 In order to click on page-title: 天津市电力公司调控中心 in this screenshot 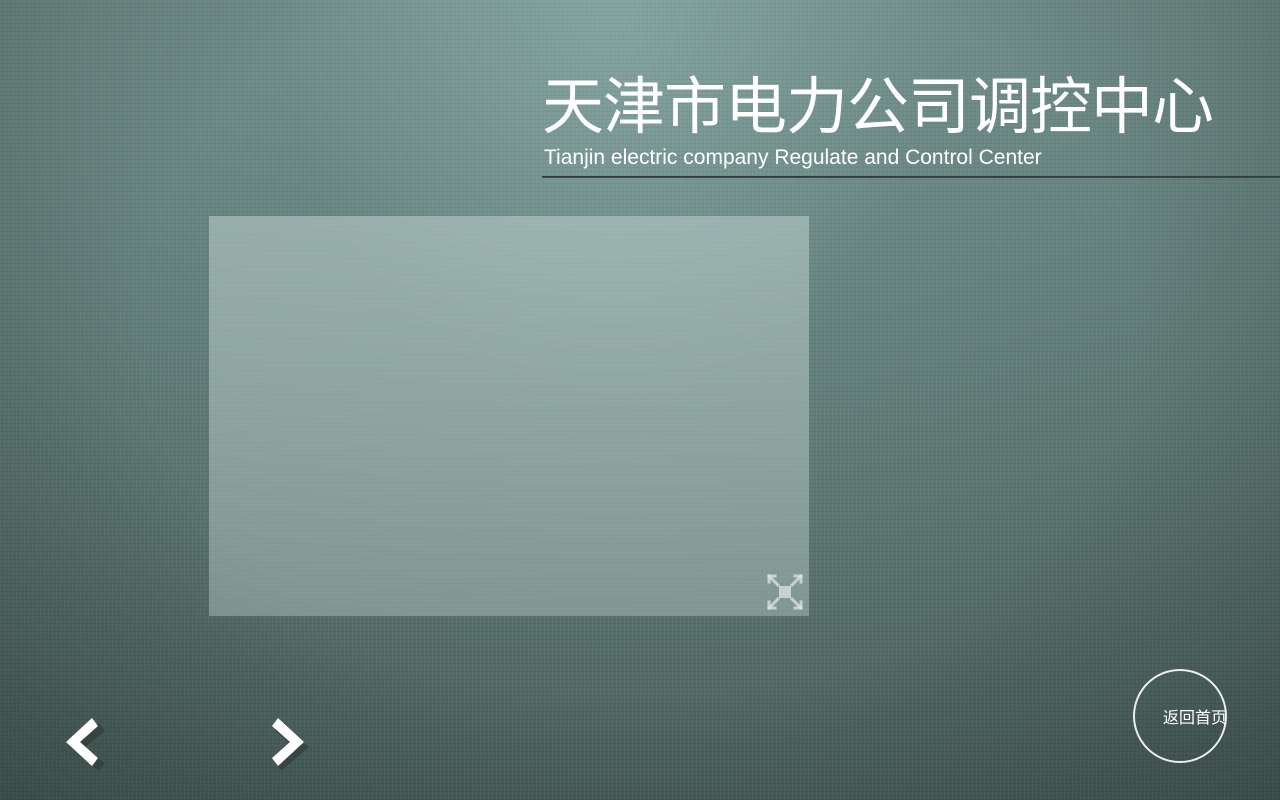, I will do `click(878, 106)`.